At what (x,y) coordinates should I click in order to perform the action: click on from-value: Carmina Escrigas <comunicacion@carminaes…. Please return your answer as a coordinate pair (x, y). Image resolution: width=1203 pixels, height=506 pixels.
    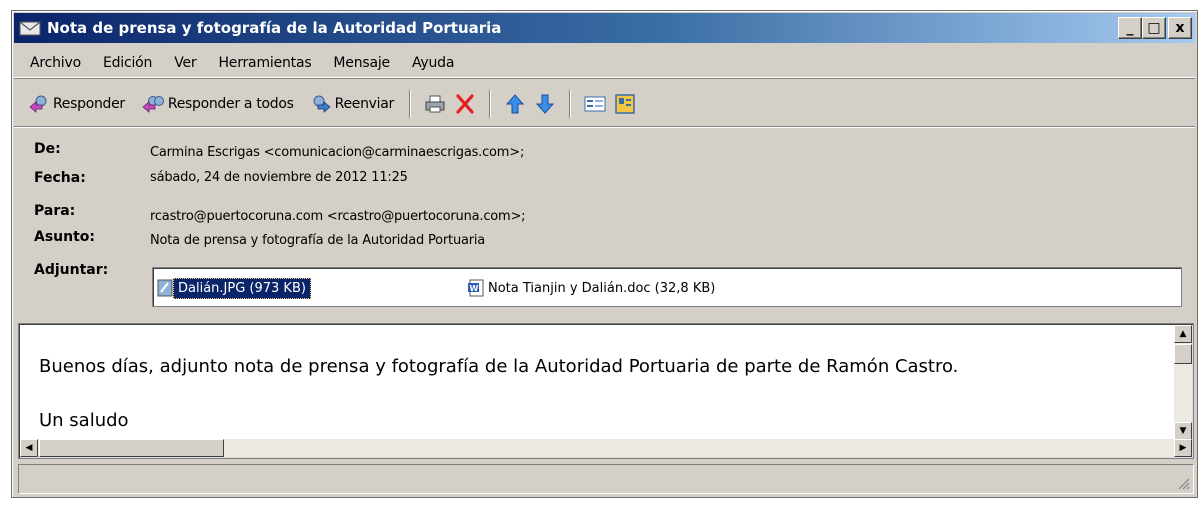
    Looking at the image, I should click on (337, 152).